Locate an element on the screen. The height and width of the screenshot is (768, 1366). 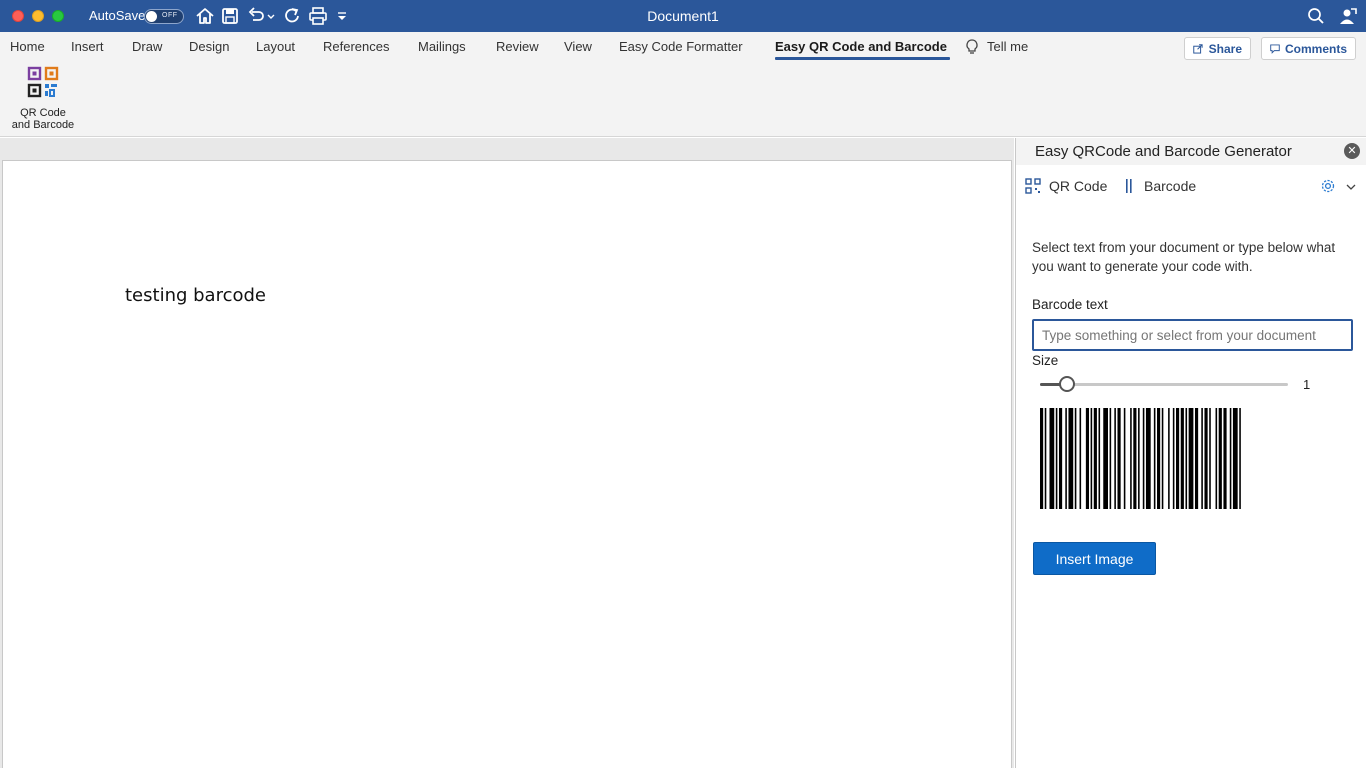
comment-icon is located at coordinates (1275, 49).